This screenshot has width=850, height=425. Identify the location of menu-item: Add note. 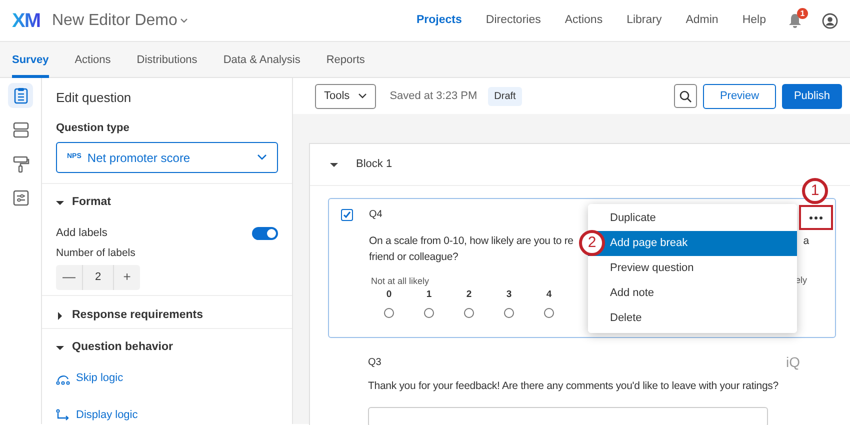
(692, 293).